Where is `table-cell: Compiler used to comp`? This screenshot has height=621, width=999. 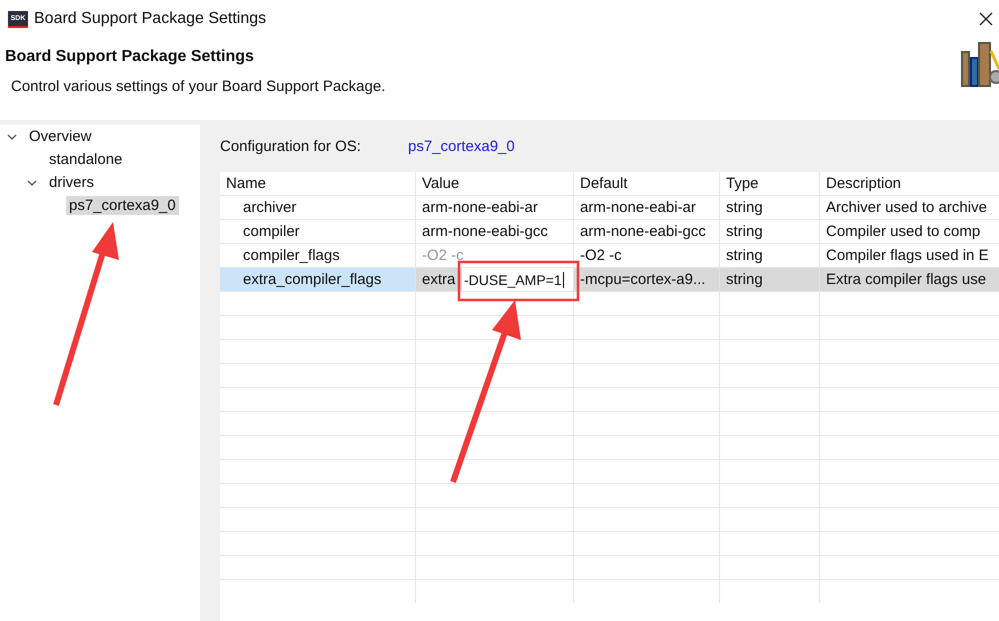 table-cell: Compiler used to comp is located at coordinates (903, 231).